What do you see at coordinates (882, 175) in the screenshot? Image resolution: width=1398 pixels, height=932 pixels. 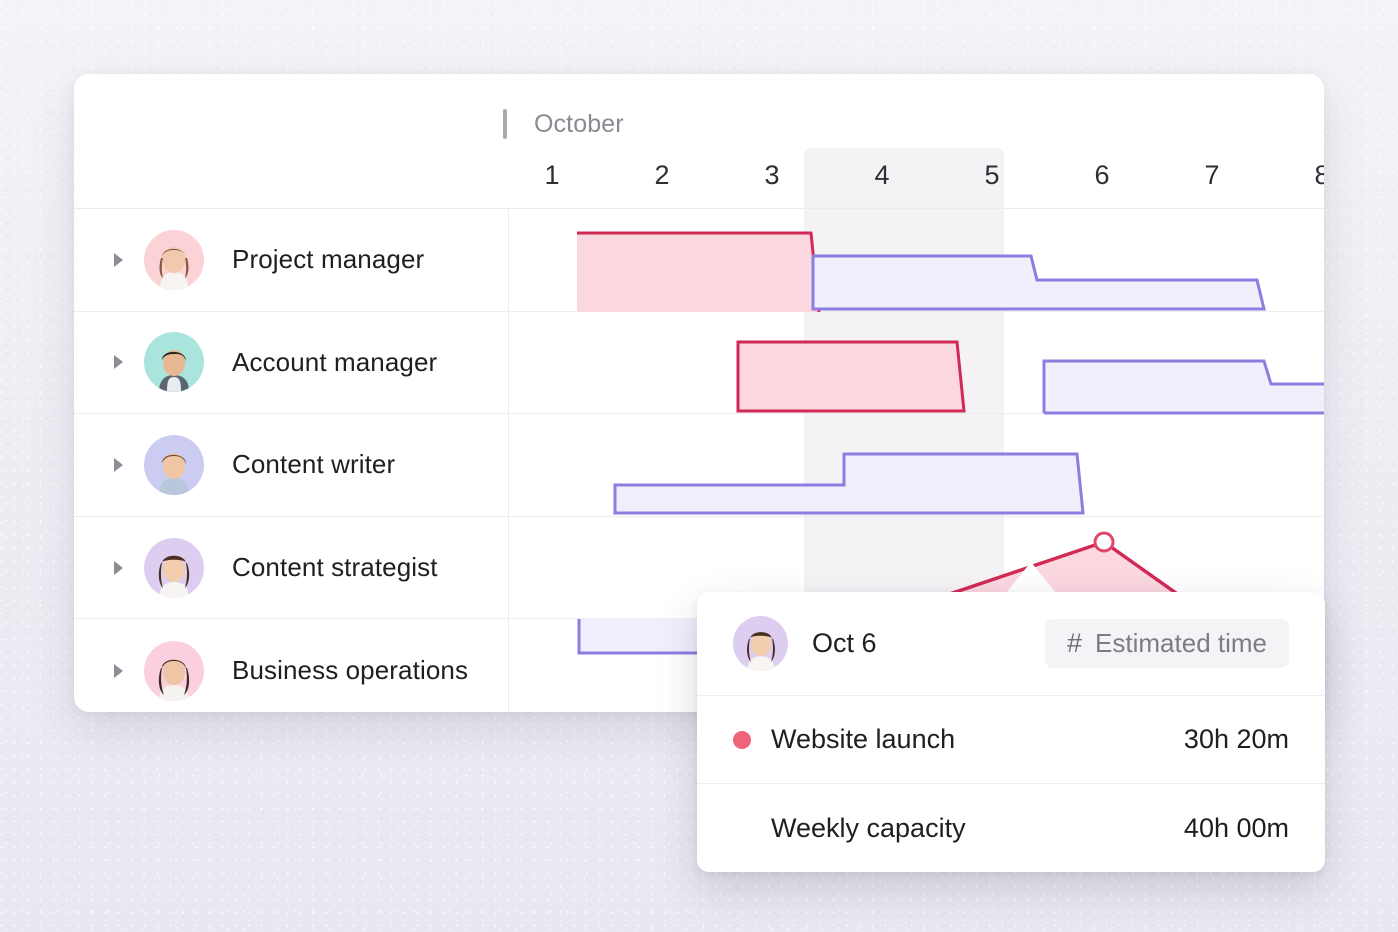 I see `day-label-4: 4` at bounding box center [882, 175].